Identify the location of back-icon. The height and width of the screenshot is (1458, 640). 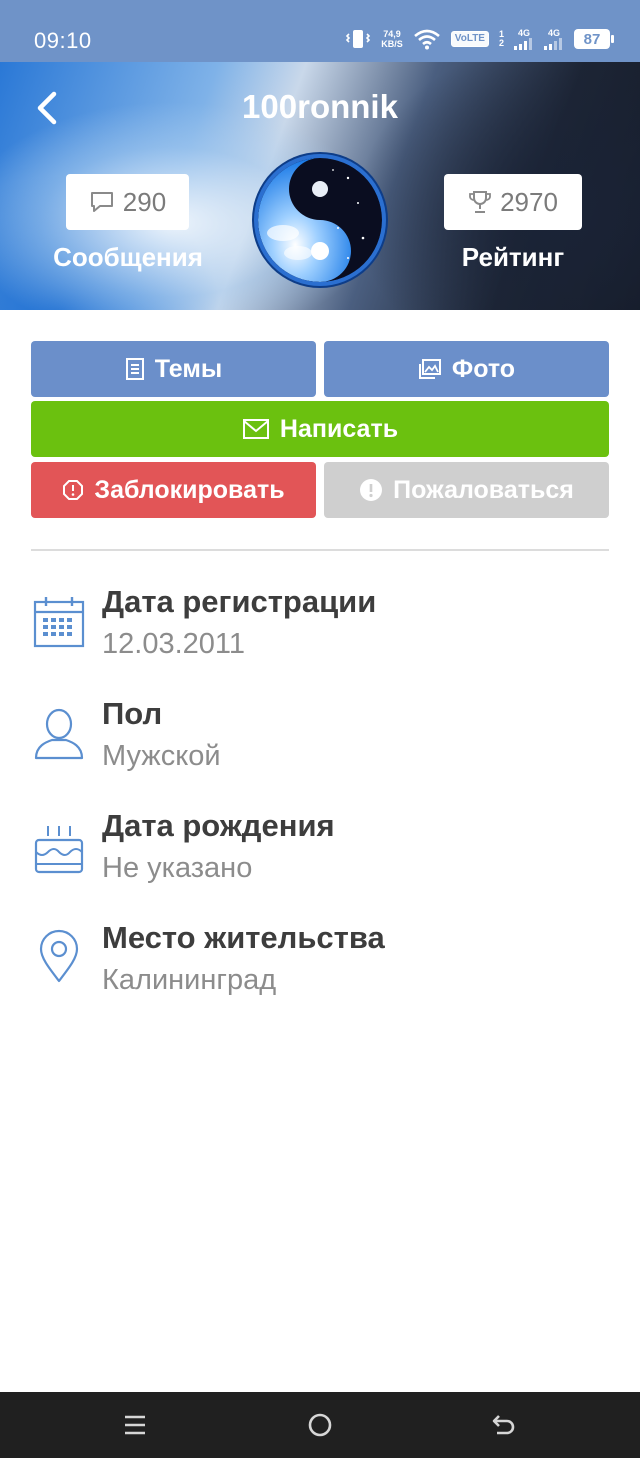
(503, 1425).